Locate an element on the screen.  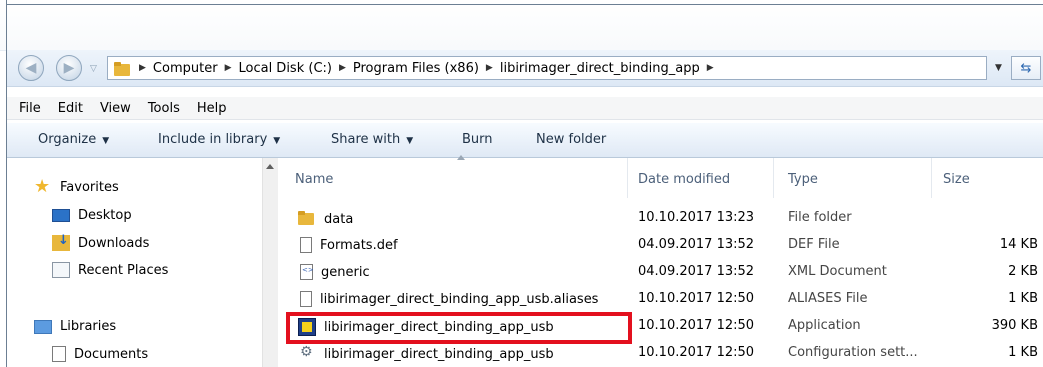
menu-tools: Tools is located at coordinates (164, 108).